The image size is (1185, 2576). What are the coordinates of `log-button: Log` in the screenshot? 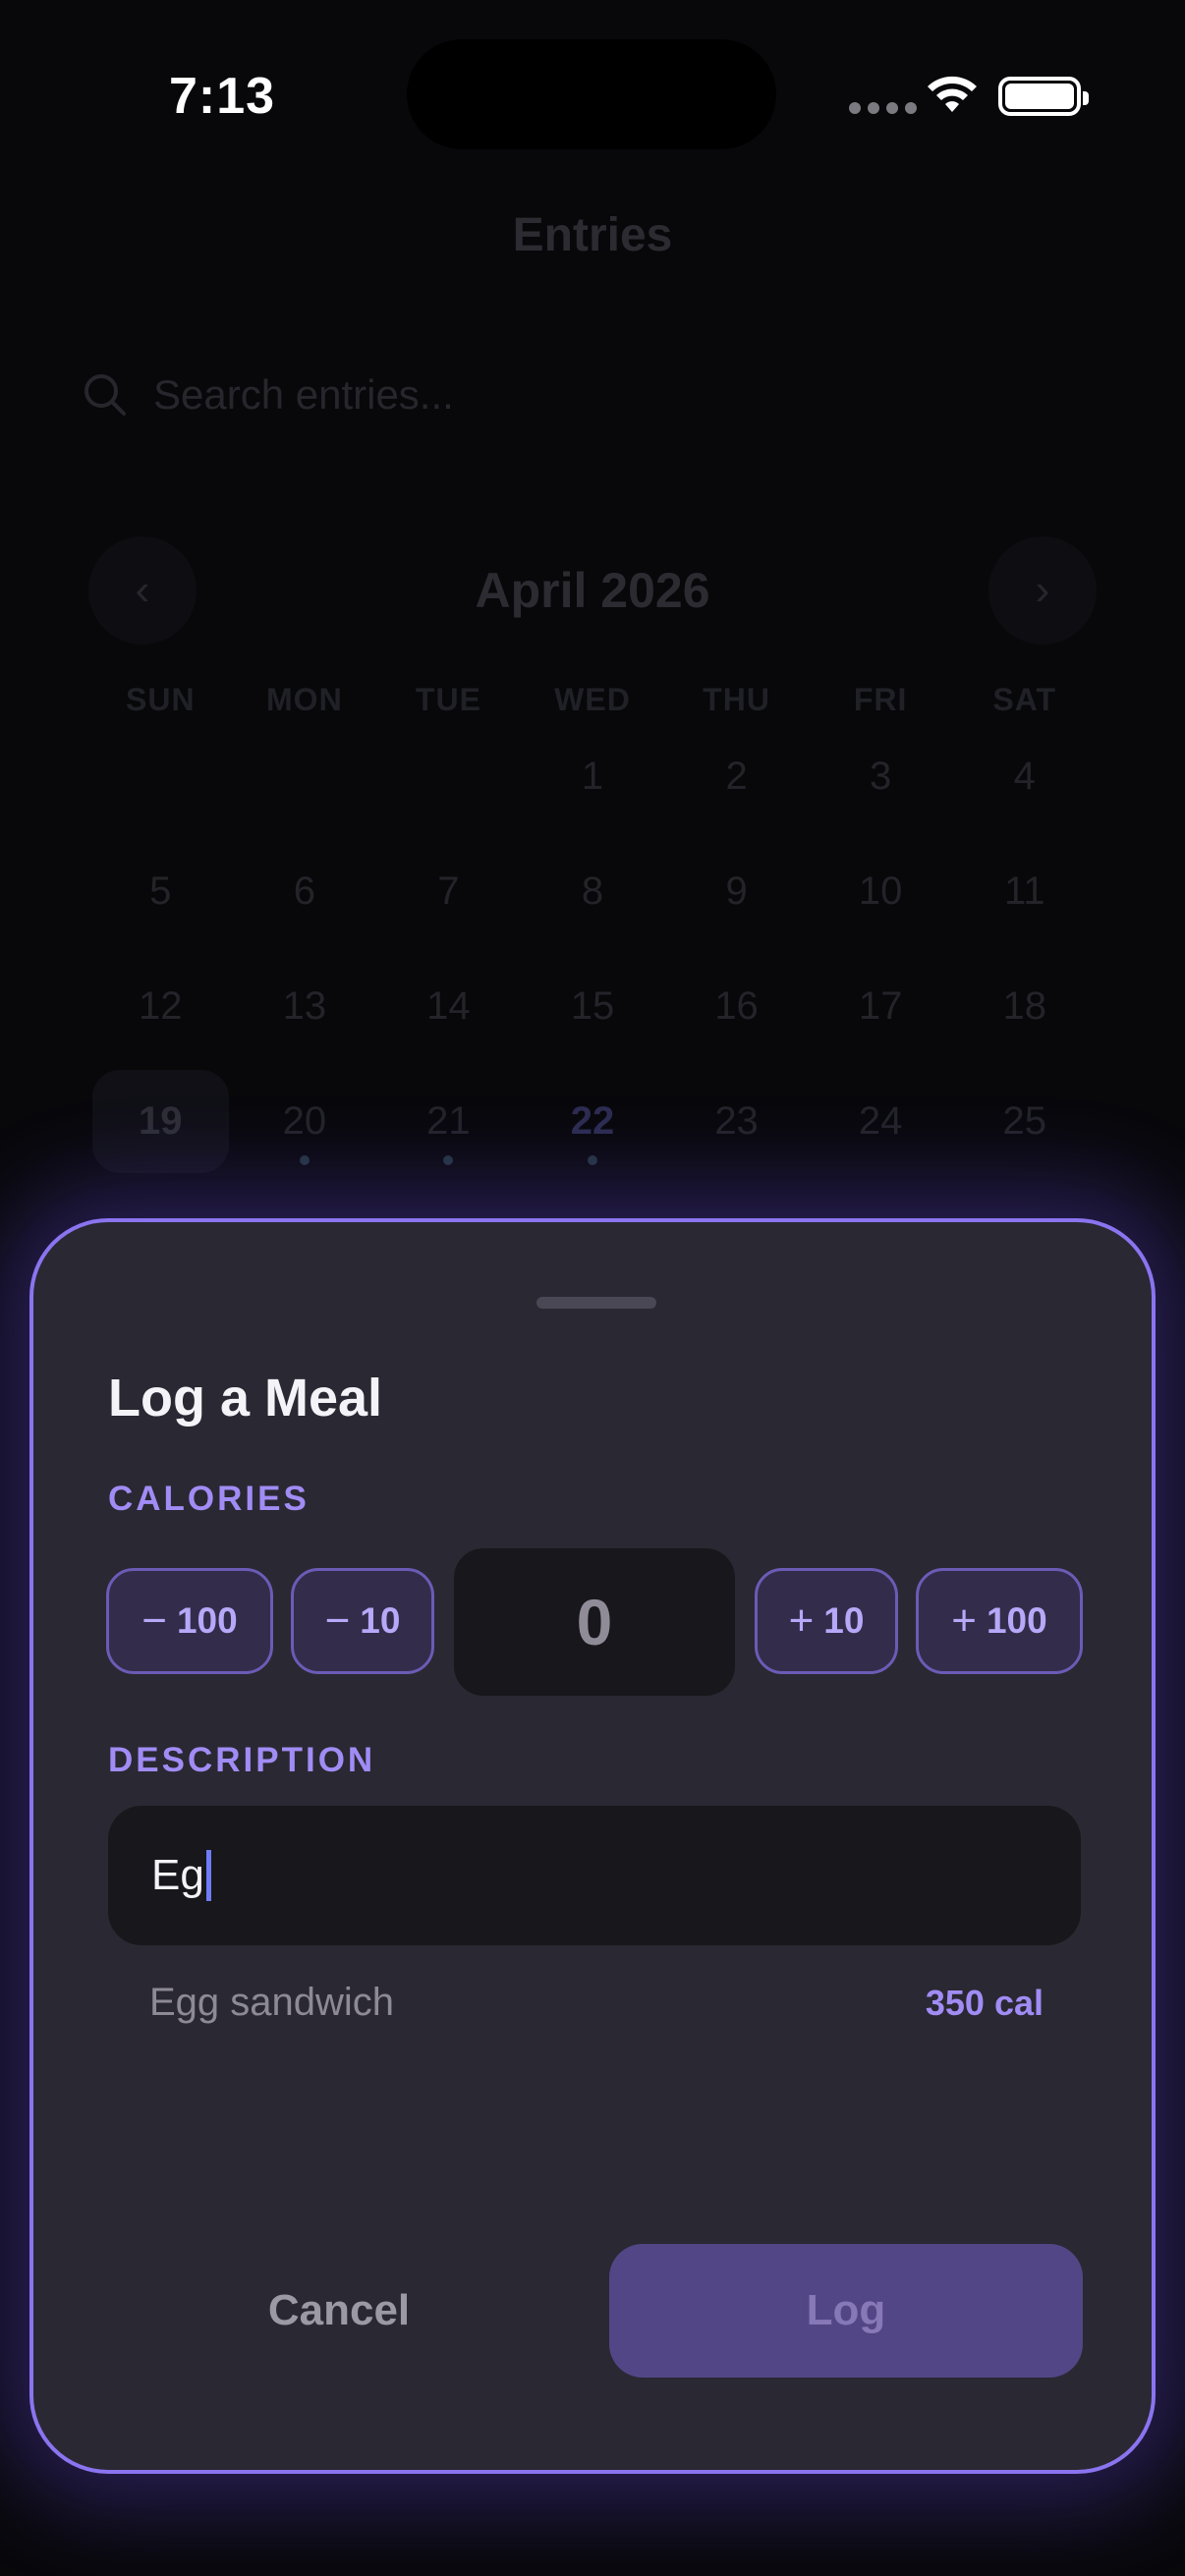 It's located at (846, 2311).